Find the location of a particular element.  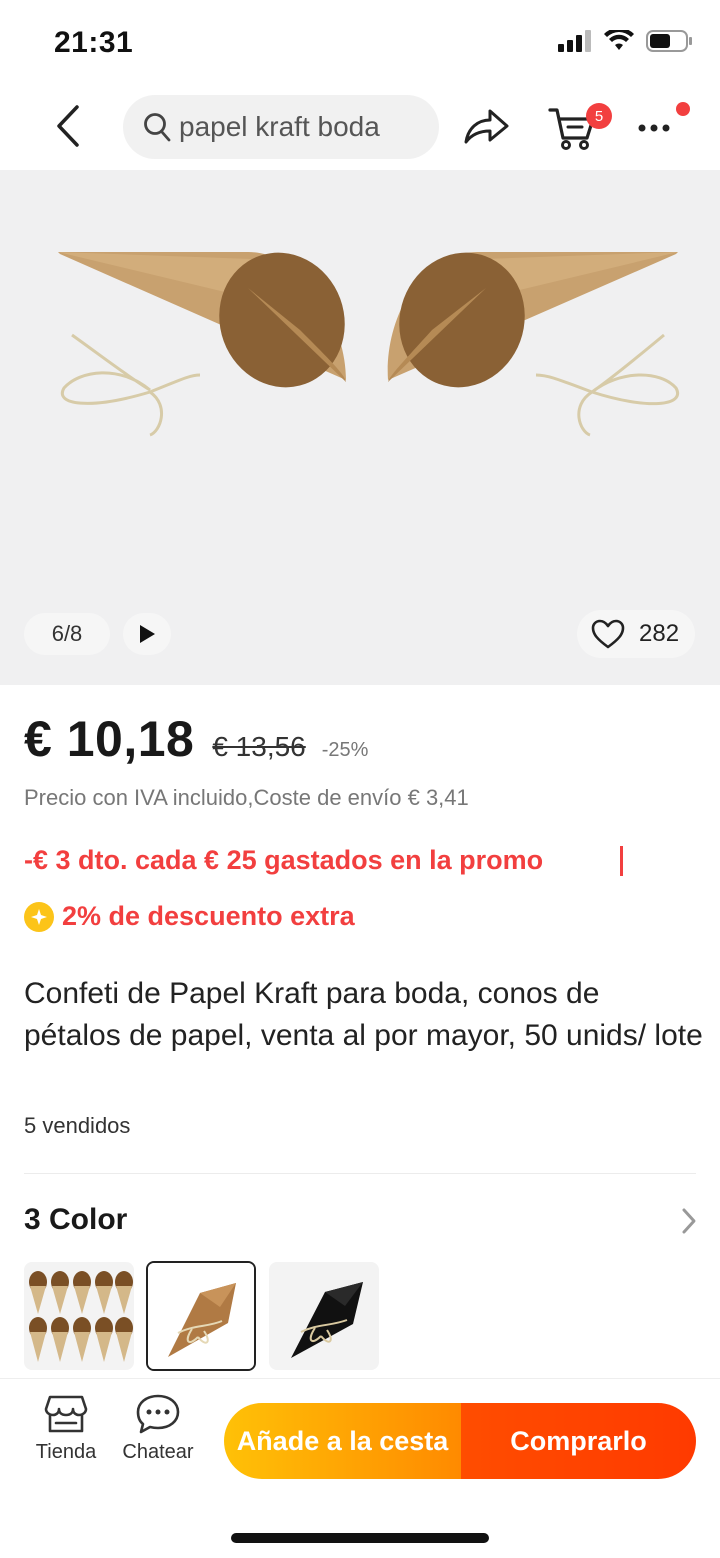

divider is located at coordinates (360, 1173).